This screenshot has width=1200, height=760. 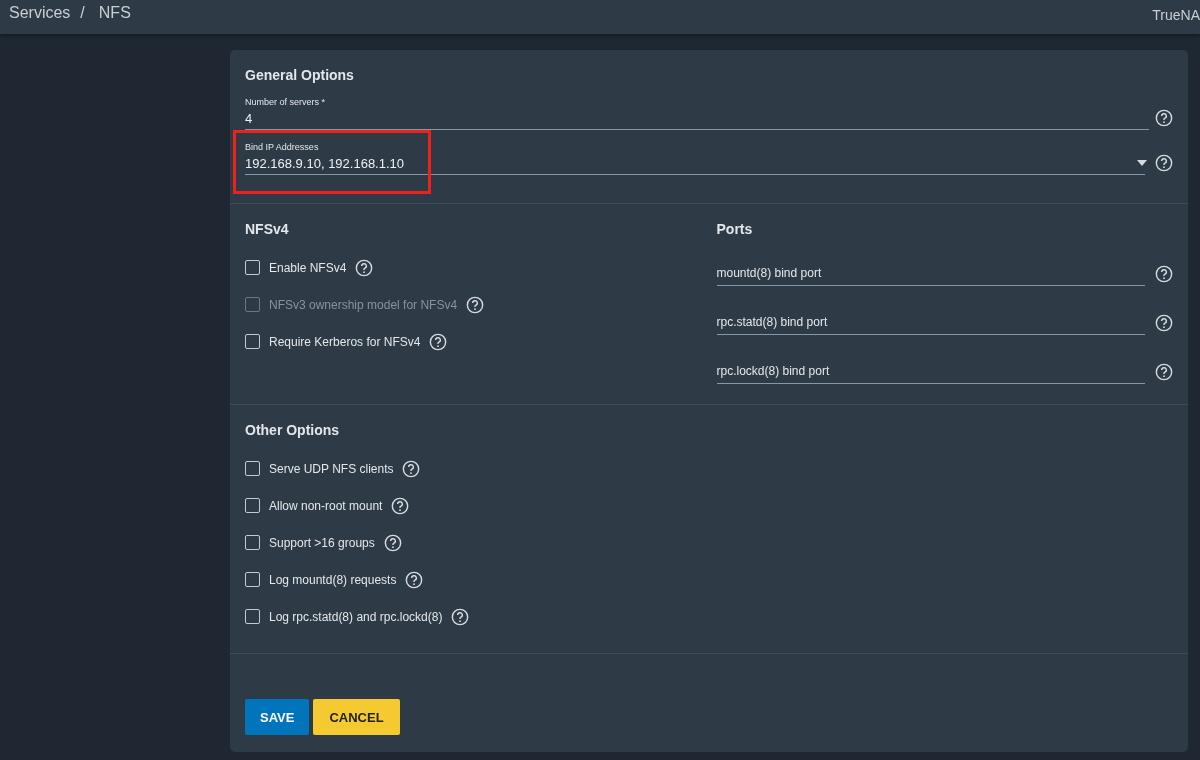 I want to click on breadcrumb-link: Services, so click(x=40, y=13).